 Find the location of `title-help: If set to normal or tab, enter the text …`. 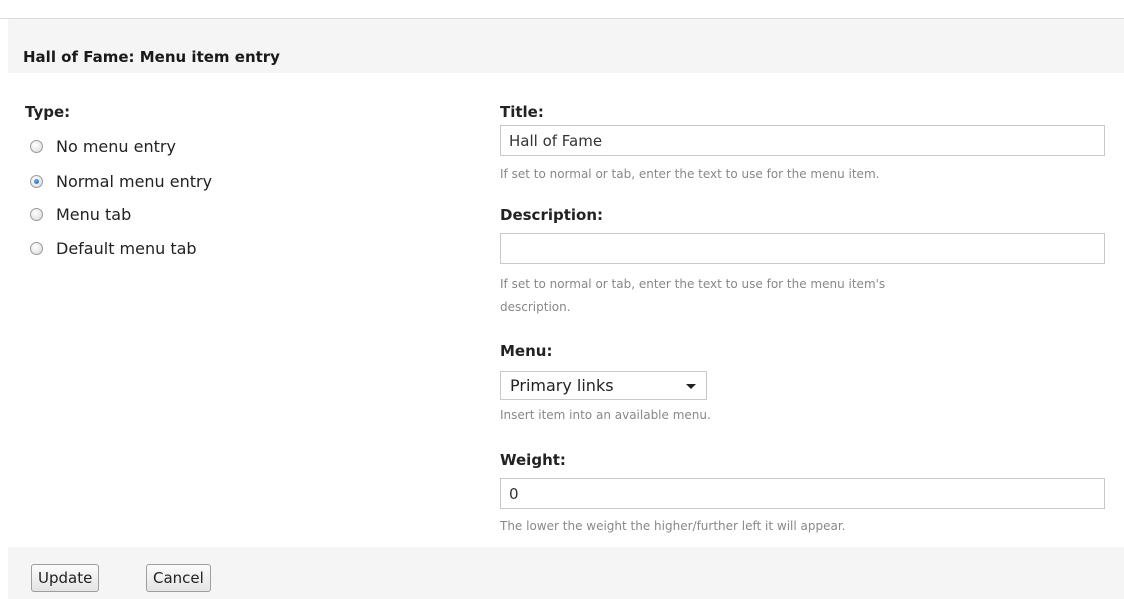

title-help: If set to normal or tab, enter the text … is located at coordinates (690, 174).